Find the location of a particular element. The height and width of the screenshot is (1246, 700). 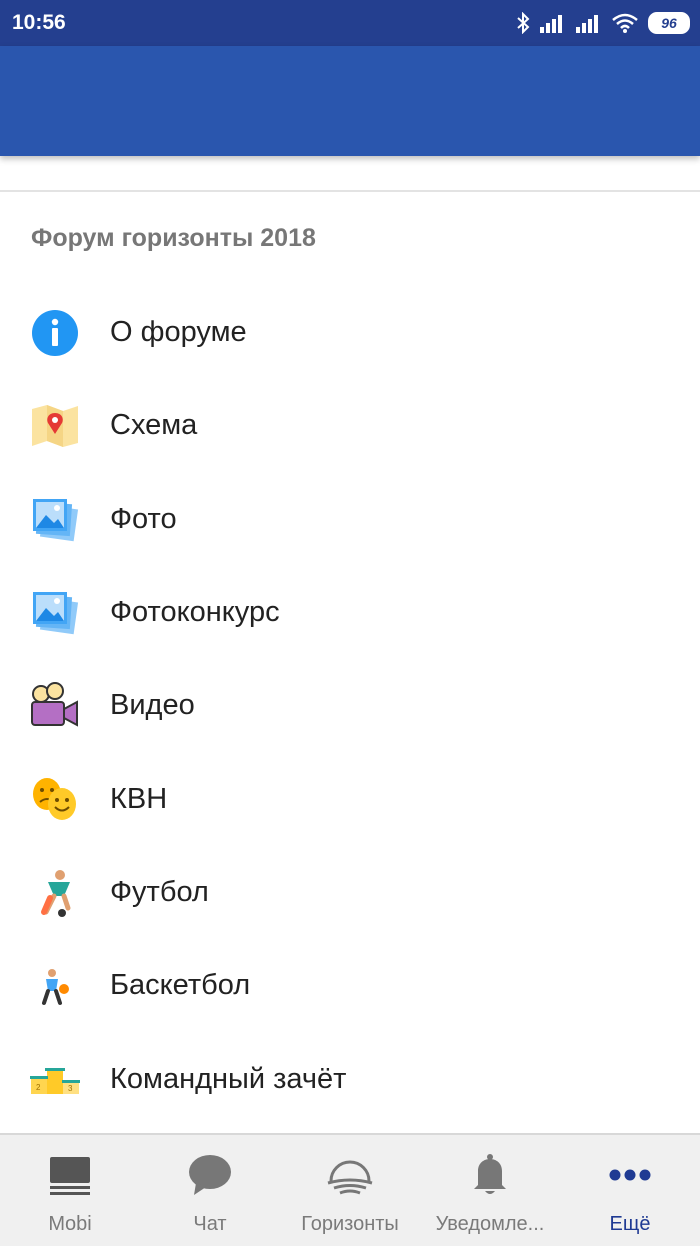

divider is located at coordinates (350, 191).